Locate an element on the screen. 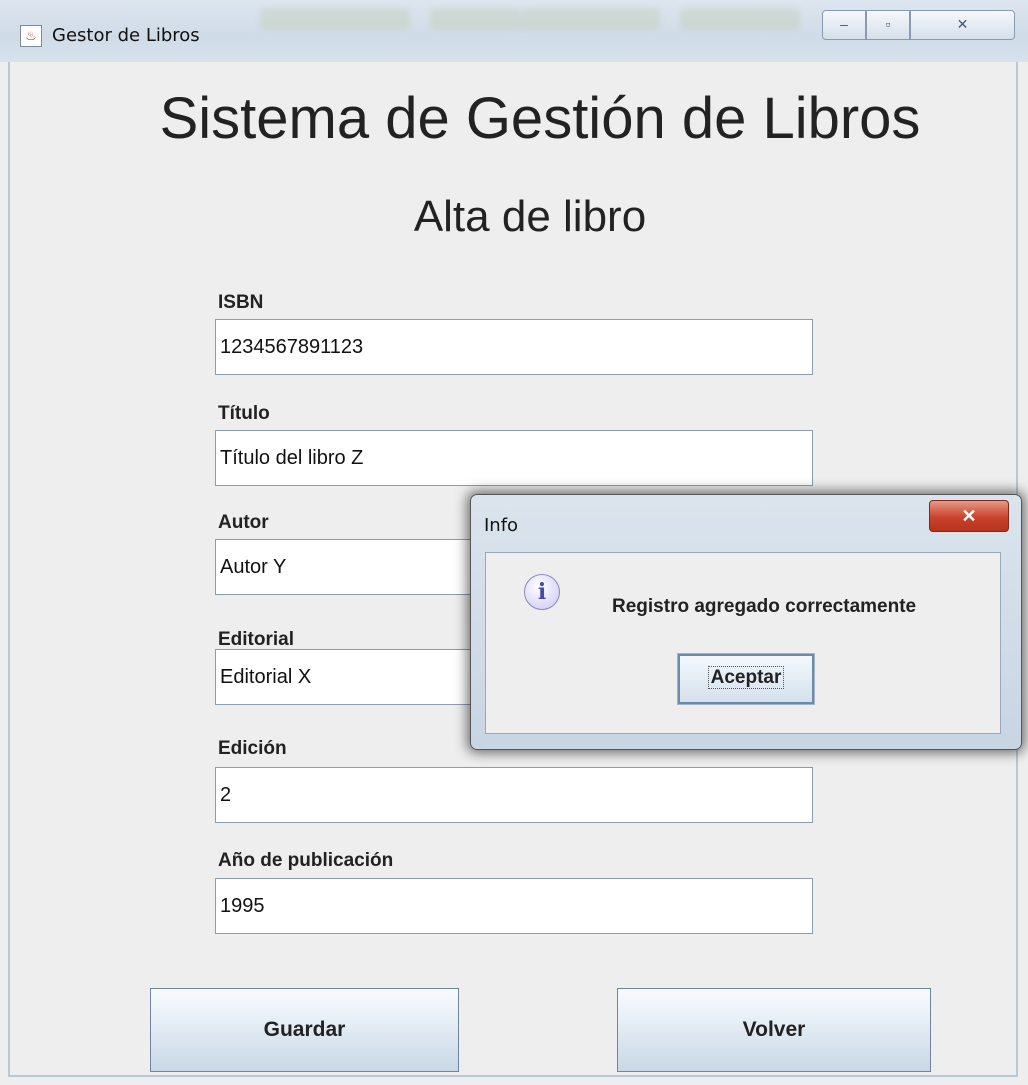 The height and width of the screenshot is (1085, 1028). window-titlebar: ♨ Gestor de Libros – ▫ ✕ is located at coordinates (514, 31).